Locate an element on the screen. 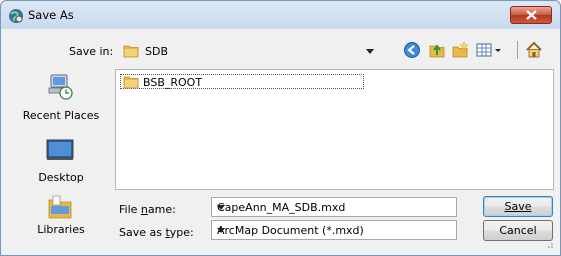 This screenshot has width=561, height=256. file-name-value: CapeAnn_MA_SDB.mxd is located at coordinates (281, 207).